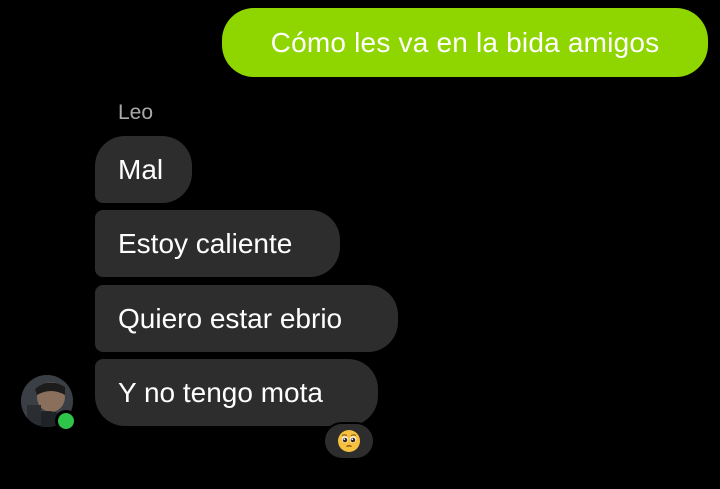 This screenshot has width=720, height=489. What do you see at coordinates (220, 392) in the screenshot?
I see `message-text: Y no tengo mota` at bounding box center [220, 392].